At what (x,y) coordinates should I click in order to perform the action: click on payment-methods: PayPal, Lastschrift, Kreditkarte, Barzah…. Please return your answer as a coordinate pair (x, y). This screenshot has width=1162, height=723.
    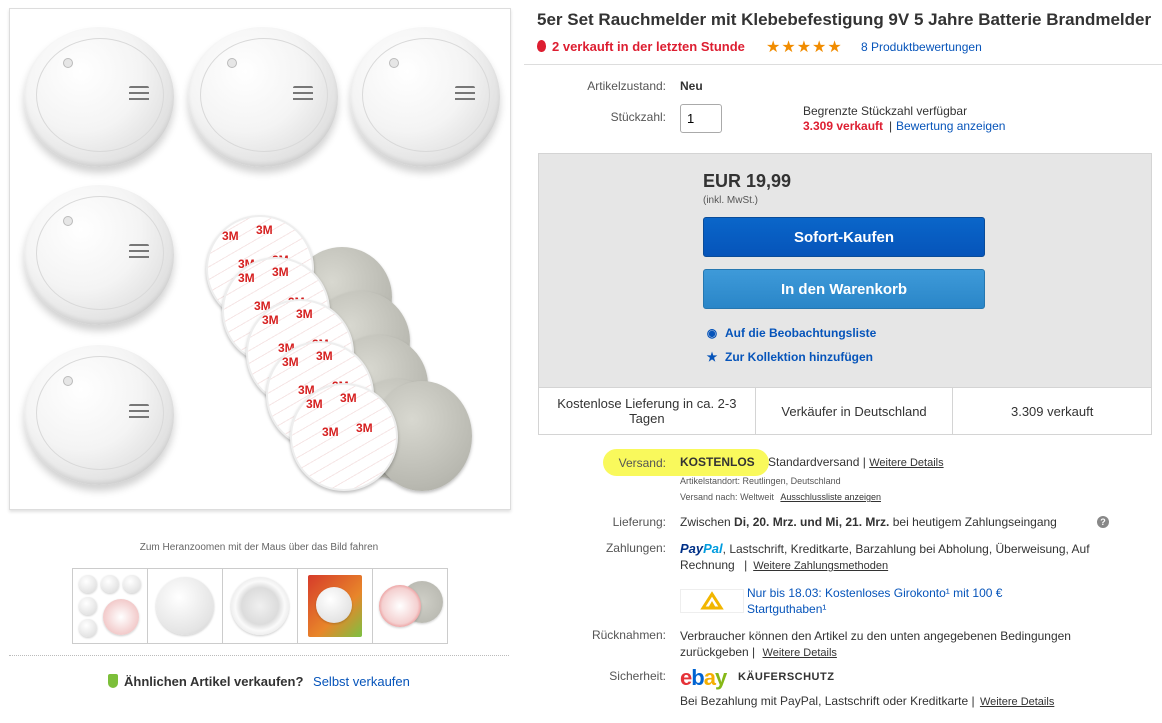
    Looking at the image, I should click on (885, 556).